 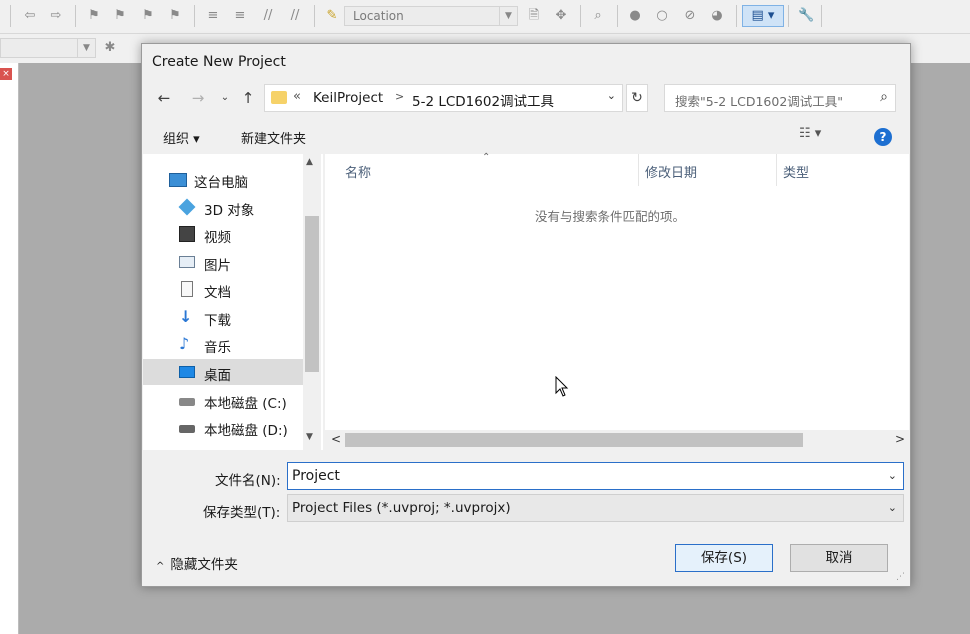 What do you see at coordinates (223, 400) in the screenshot?
I see `nav-item-drive-c: 本地磁盘 (C:)` at bounding box center [223, 400].